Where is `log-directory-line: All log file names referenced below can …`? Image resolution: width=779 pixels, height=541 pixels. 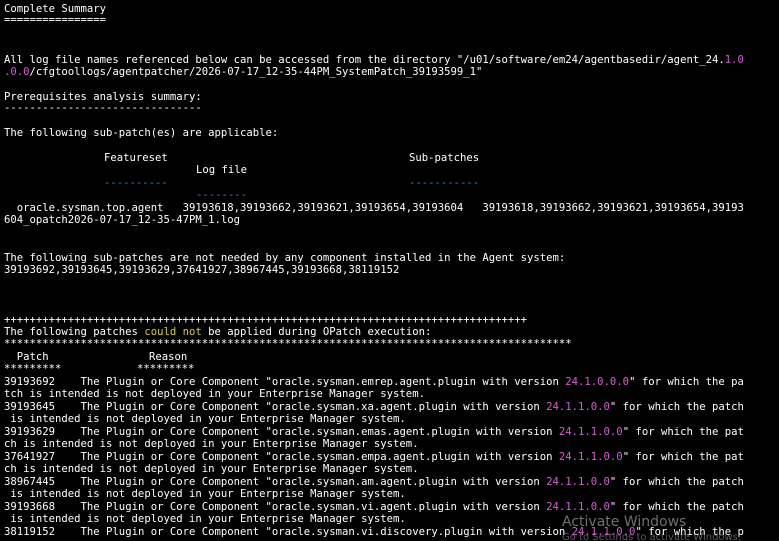 log-directory-line: All log file names referenced below can … is located at coordinates (374, 60).